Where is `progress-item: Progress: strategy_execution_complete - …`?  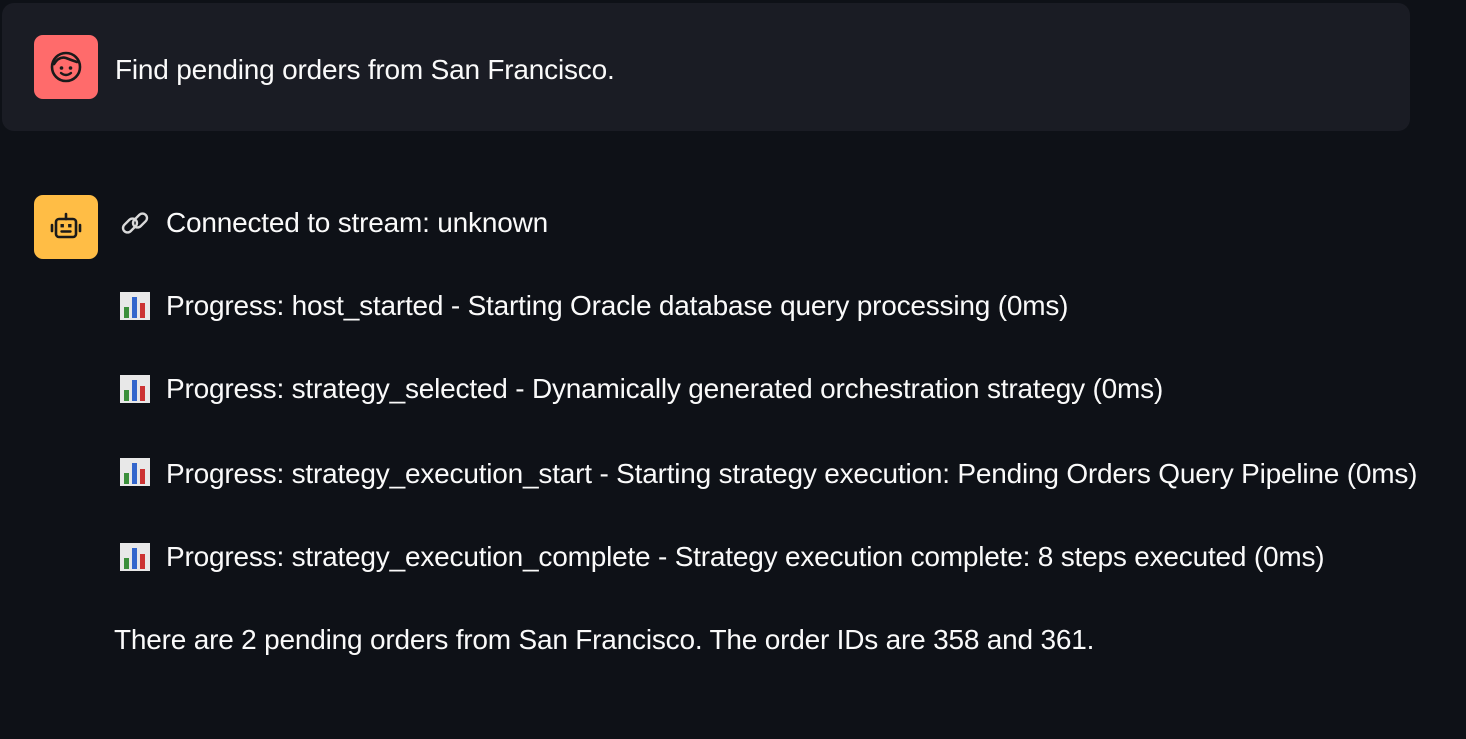 progress-item: Progress: strategy_execution_complete - … is located at coordinates (774, 557).